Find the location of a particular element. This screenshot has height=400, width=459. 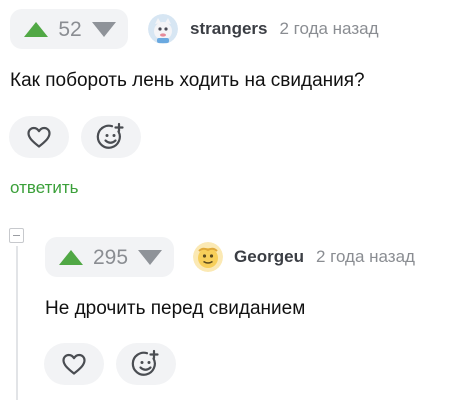

reply-smiley-plus-icon is located at coordinates (145, 362).